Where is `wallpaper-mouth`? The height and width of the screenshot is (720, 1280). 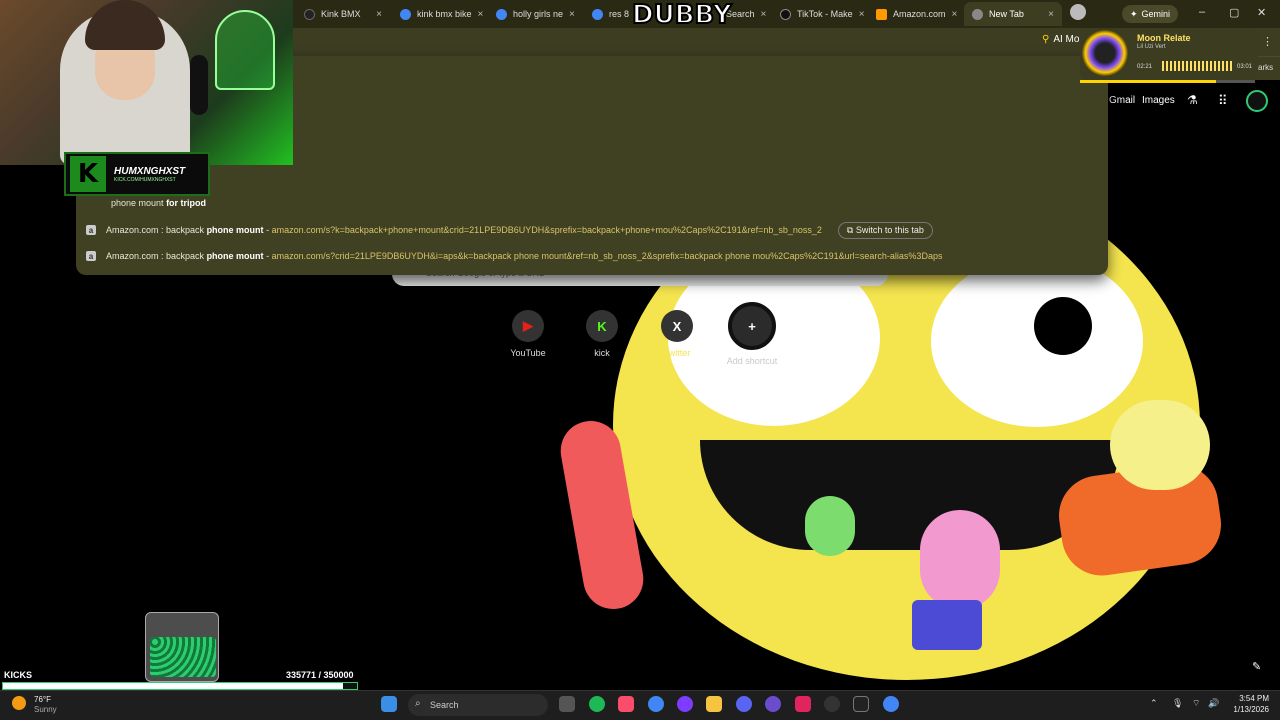
wallpaper-mouth is located at coordinates (910, 495).